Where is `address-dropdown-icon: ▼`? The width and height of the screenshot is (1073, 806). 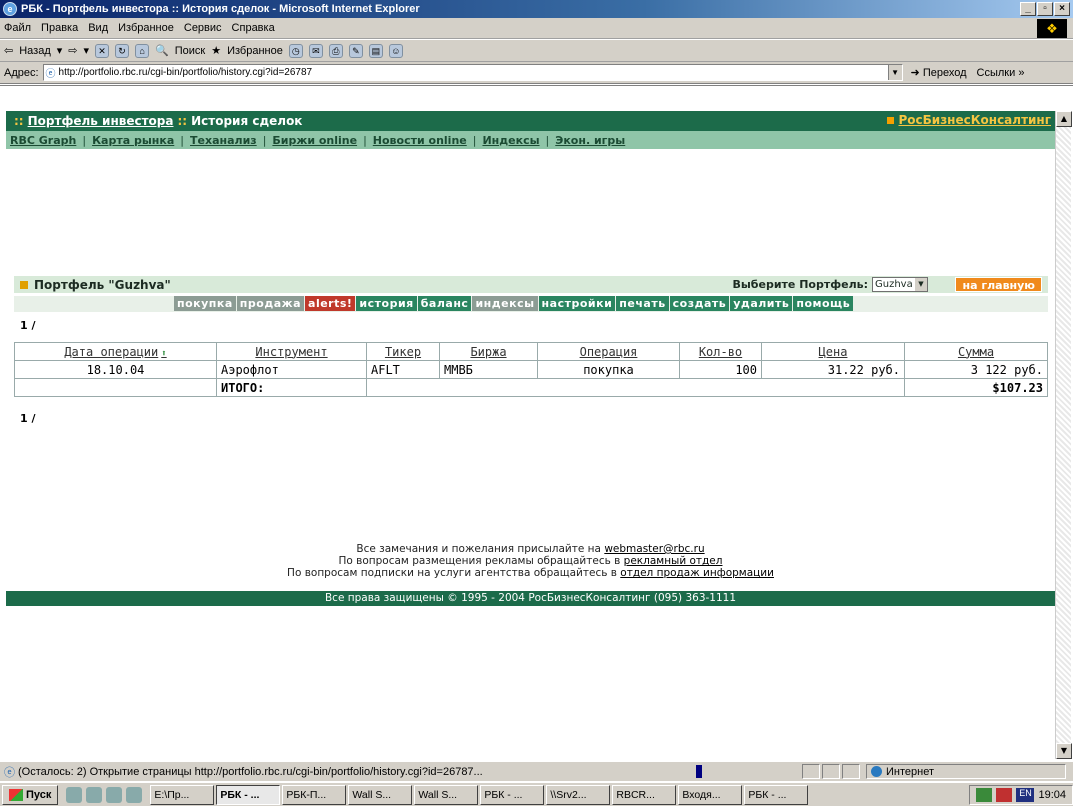 address-dropdown-icon: ▼ is located at coordinates (894, 72).